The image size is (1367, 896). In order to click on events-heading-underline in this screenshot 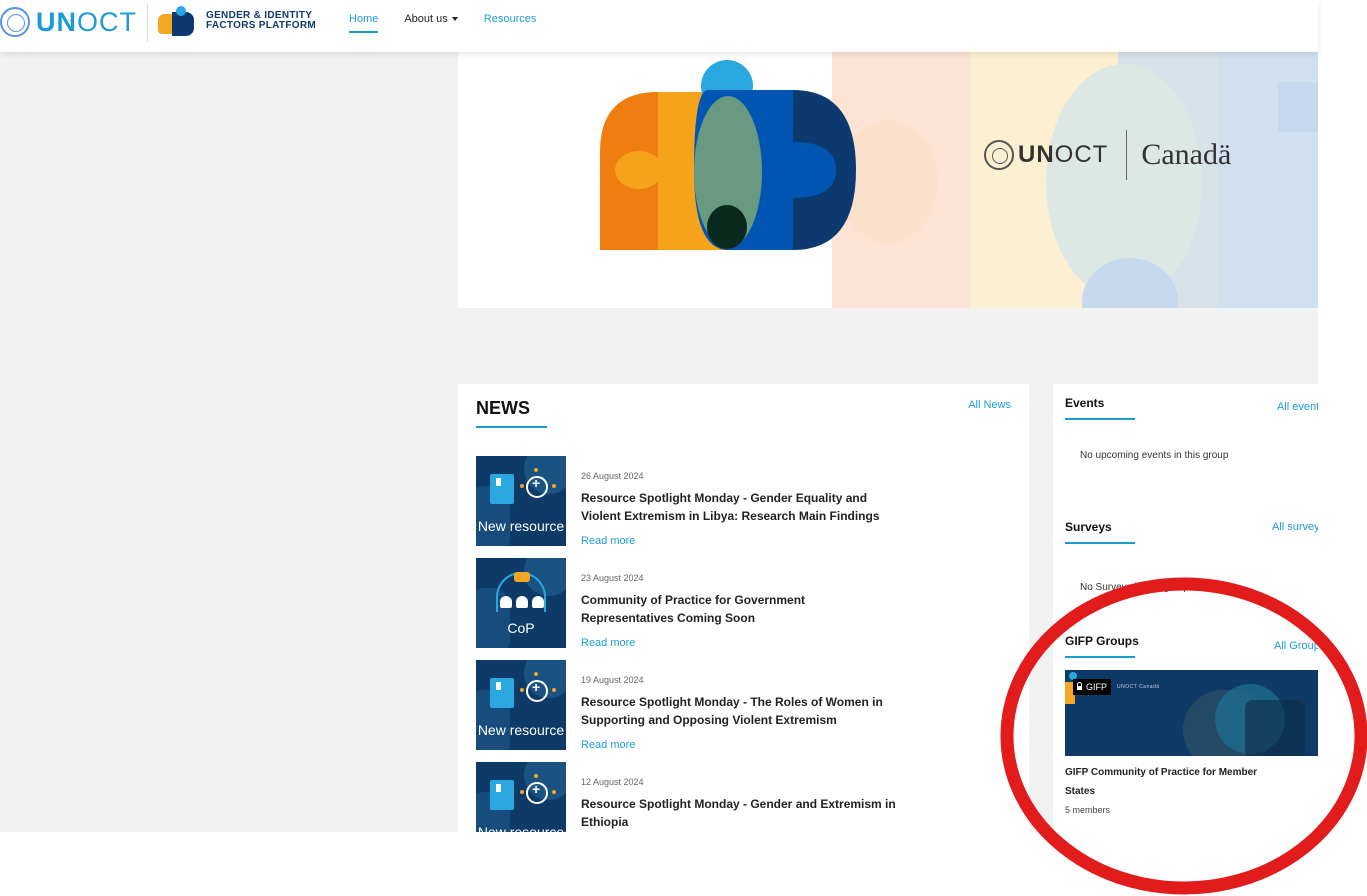, I will do `click(1100, 419)`.